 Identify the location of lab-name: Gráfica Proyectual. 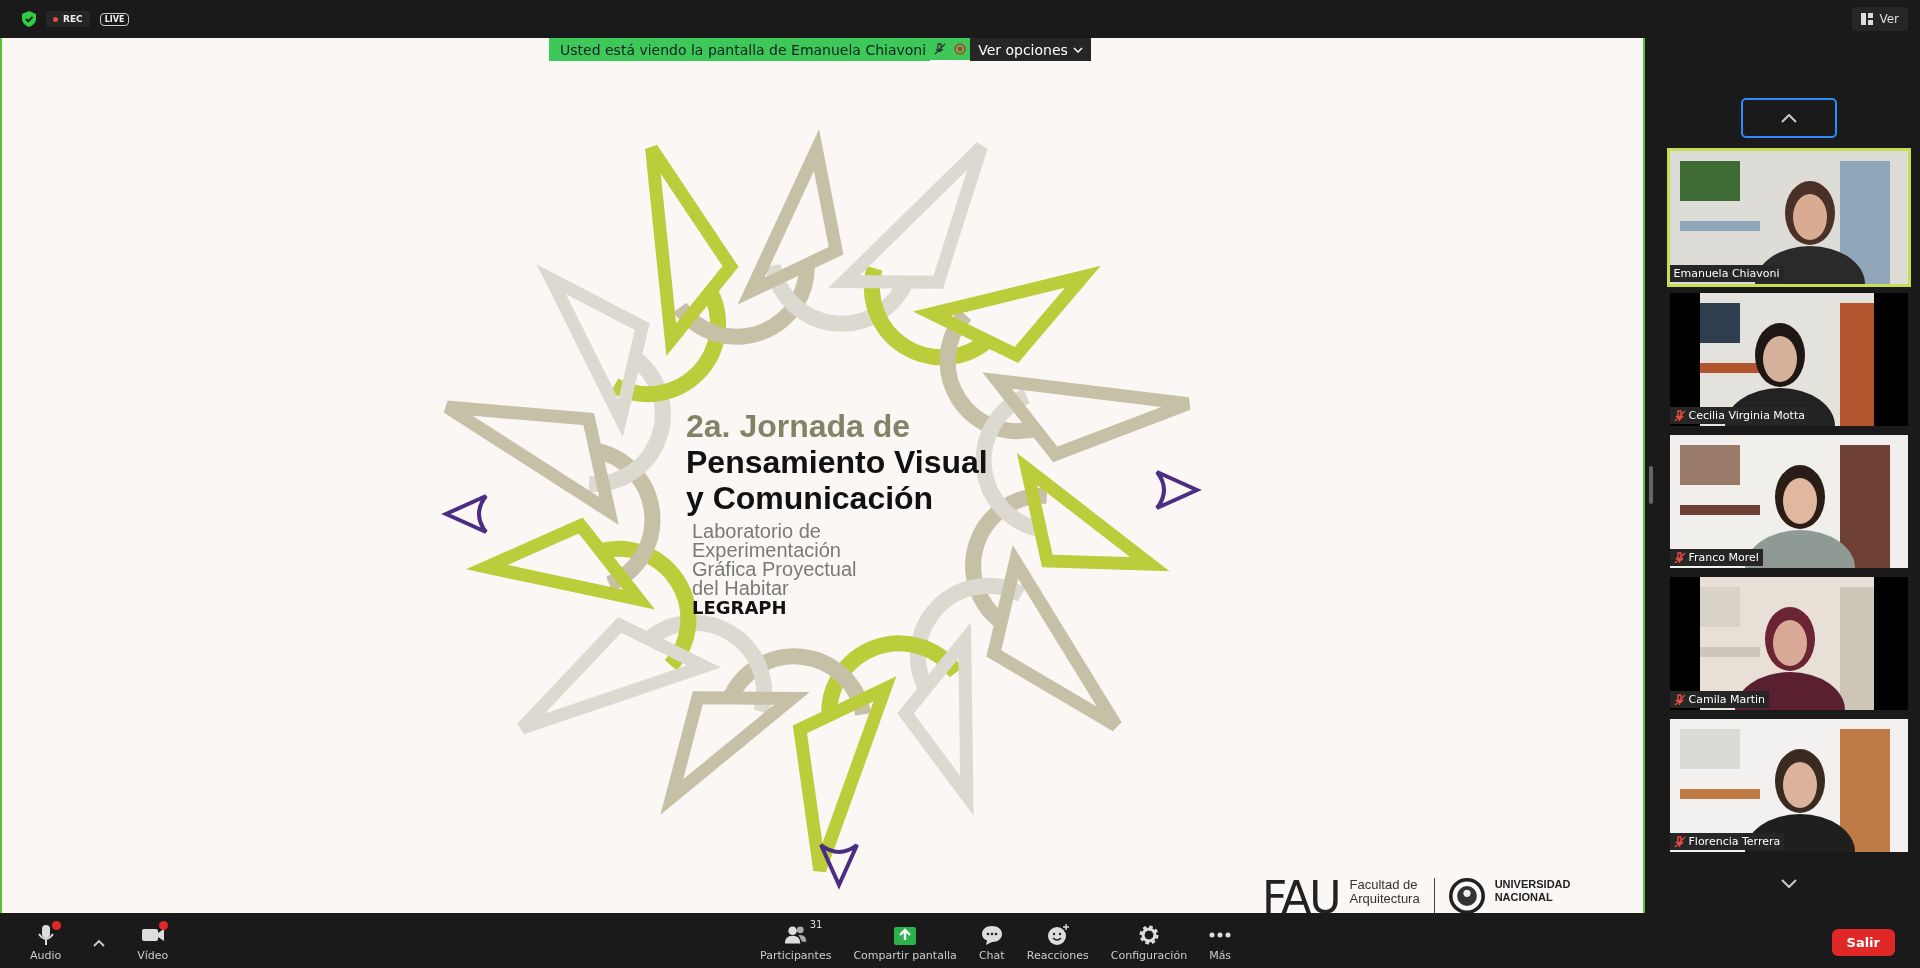
(775, 569).